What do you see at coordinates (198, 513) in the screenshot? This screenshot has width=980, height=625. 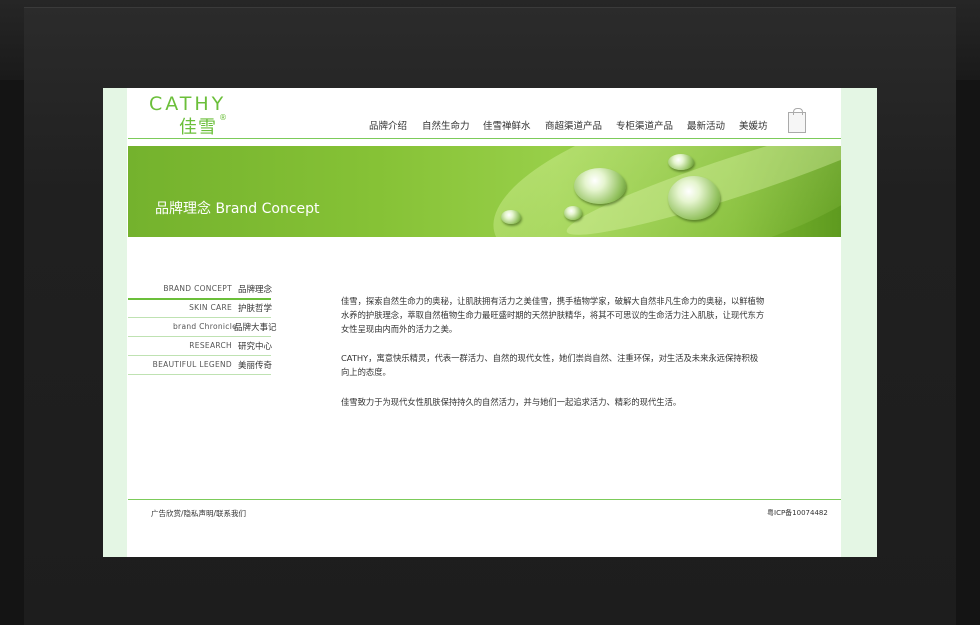 I see `footer-links: 广告欣赏/隐私声明/联系我们` at bounding box center [198, 513].